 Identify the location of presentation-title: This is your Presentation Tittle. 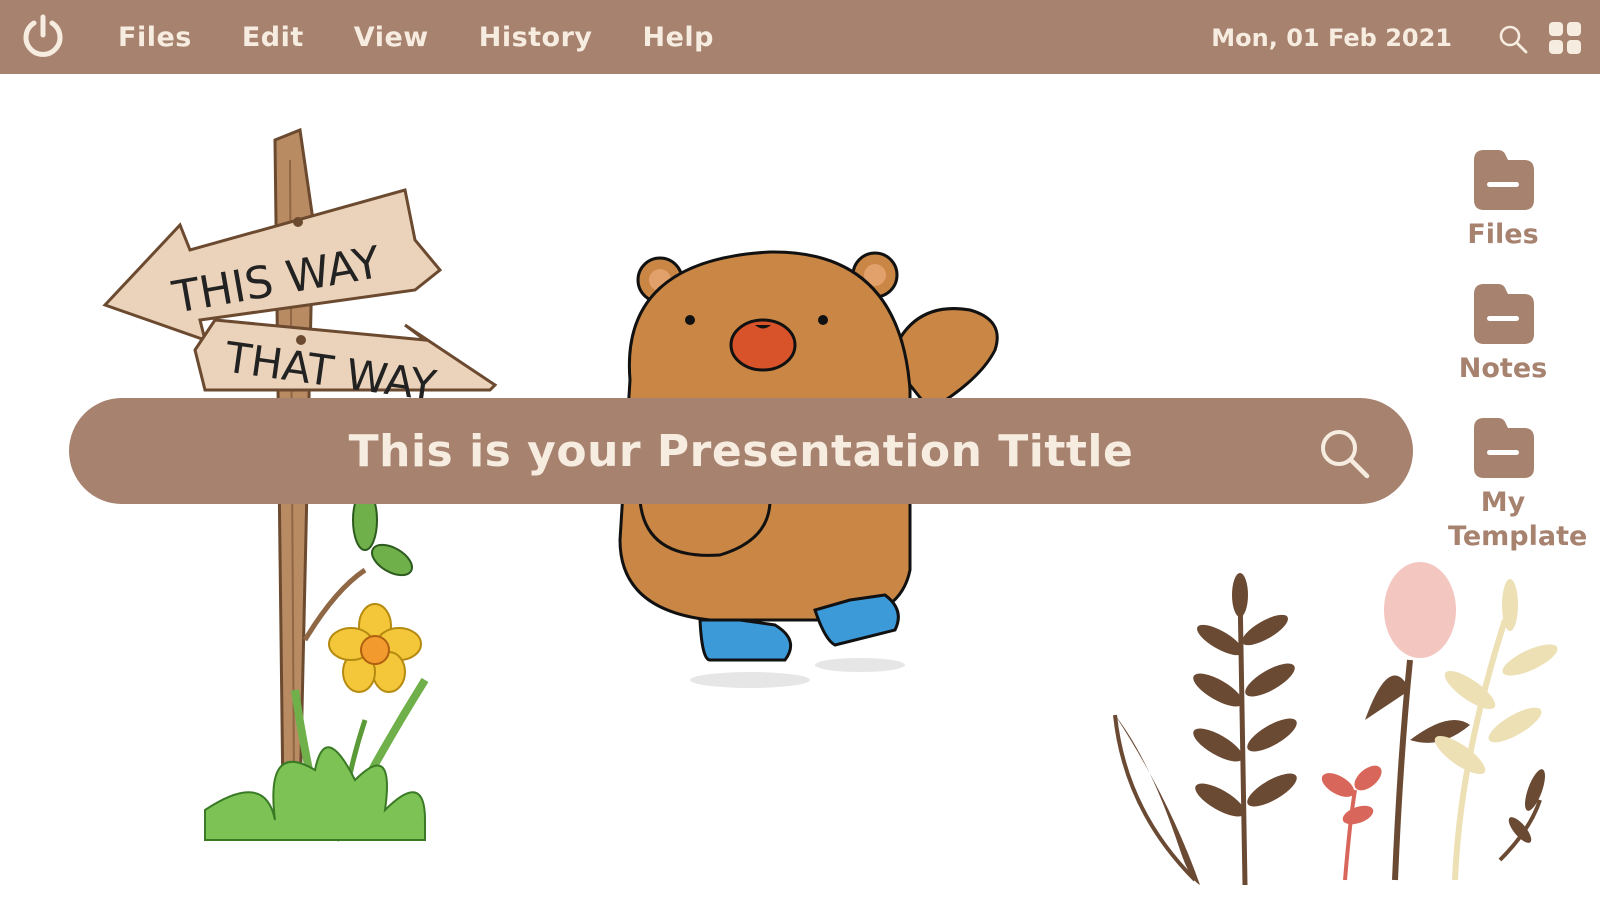
(741, 451).